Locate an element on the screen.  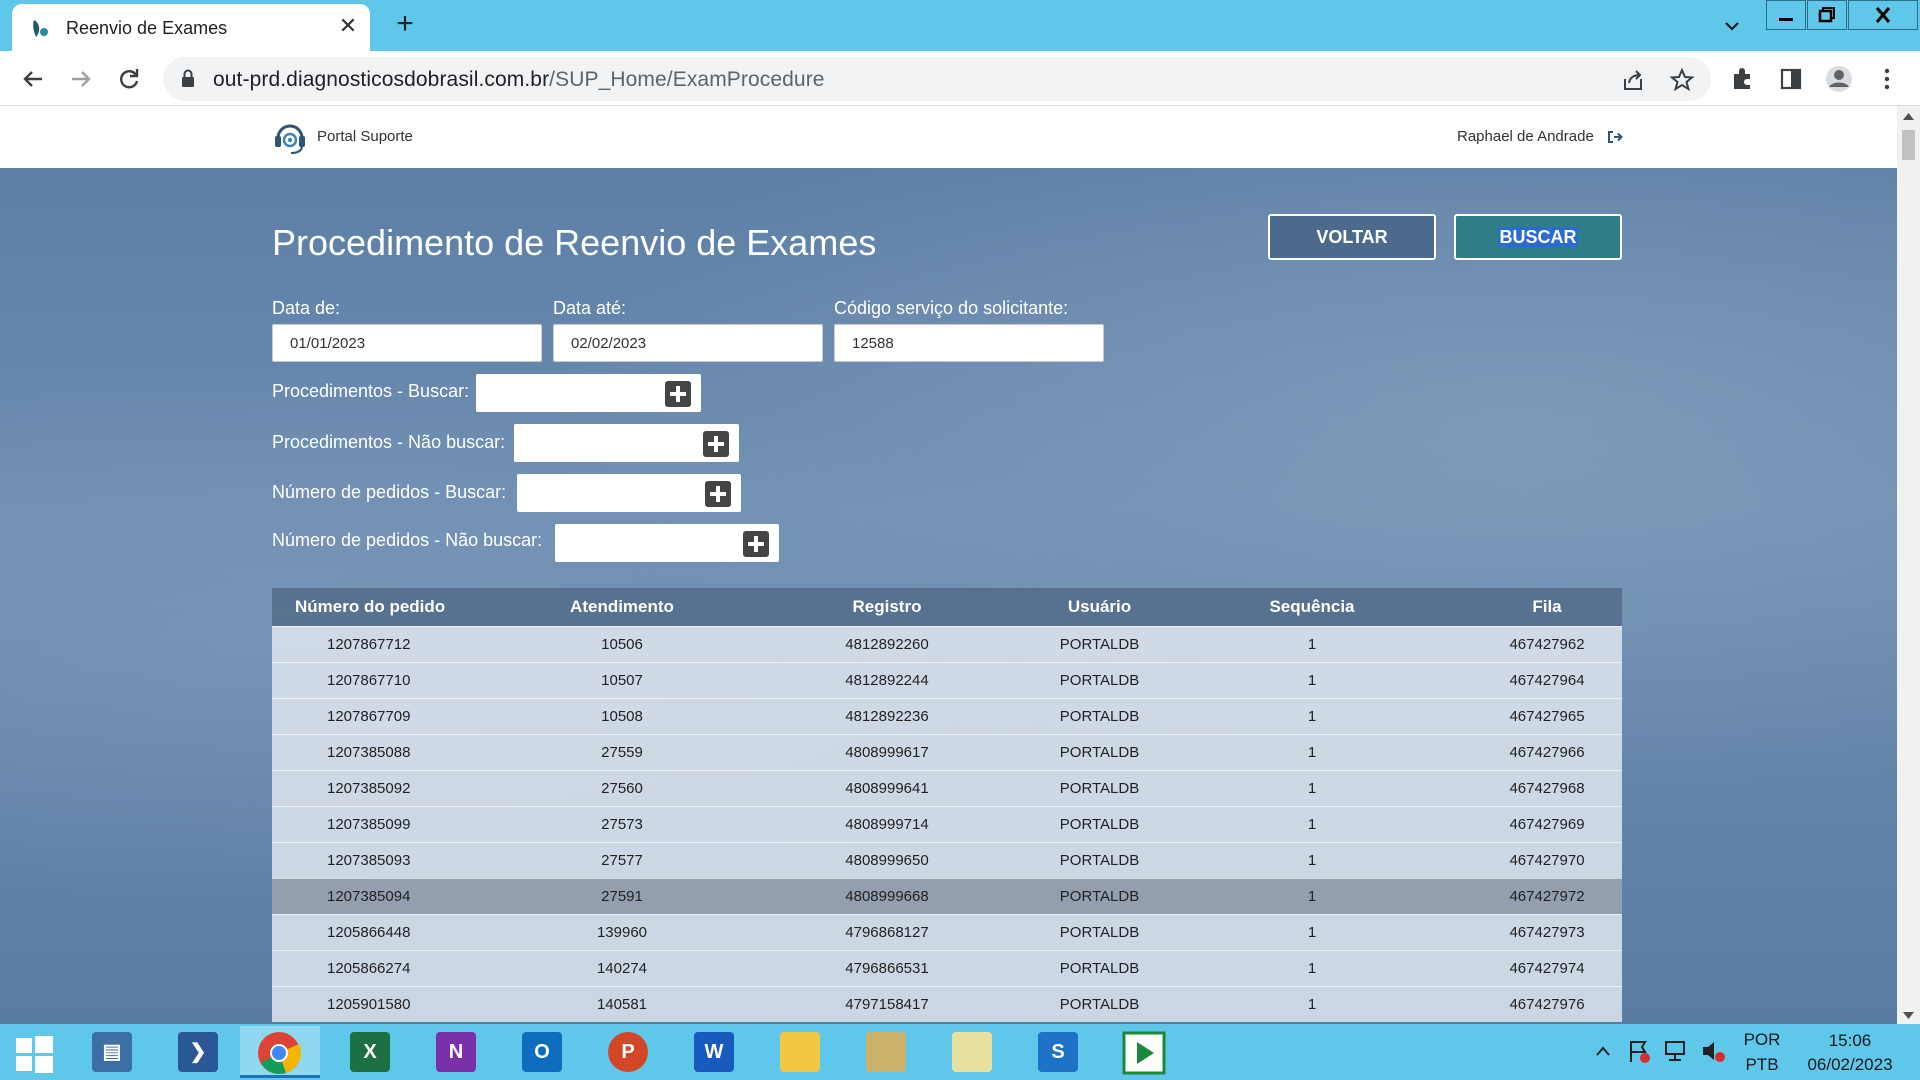
outlook-icon: O is located at coordinates (542, 1052).